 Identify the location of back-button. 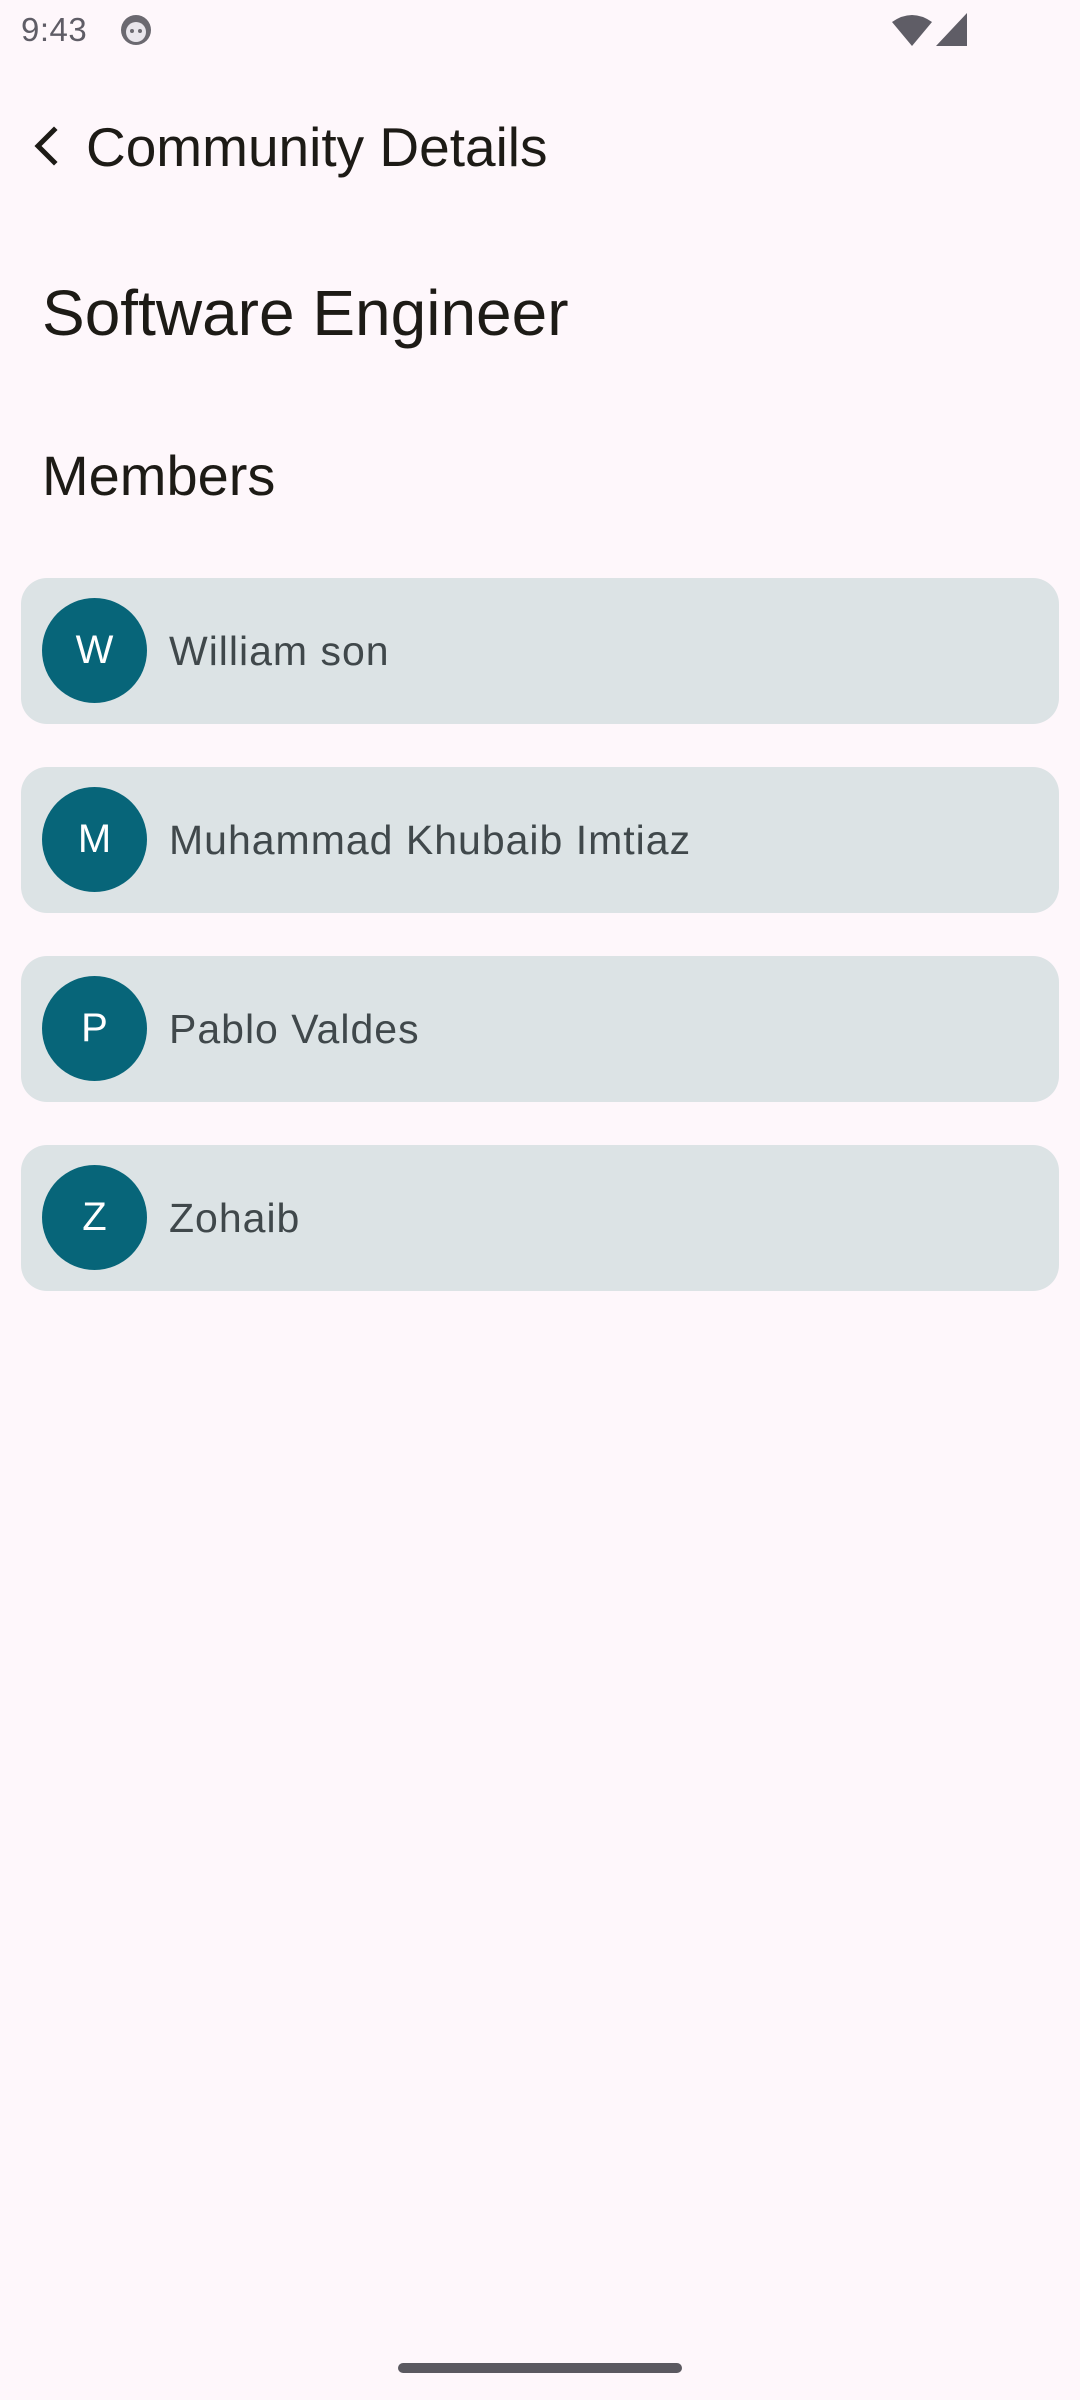
(46, 146).